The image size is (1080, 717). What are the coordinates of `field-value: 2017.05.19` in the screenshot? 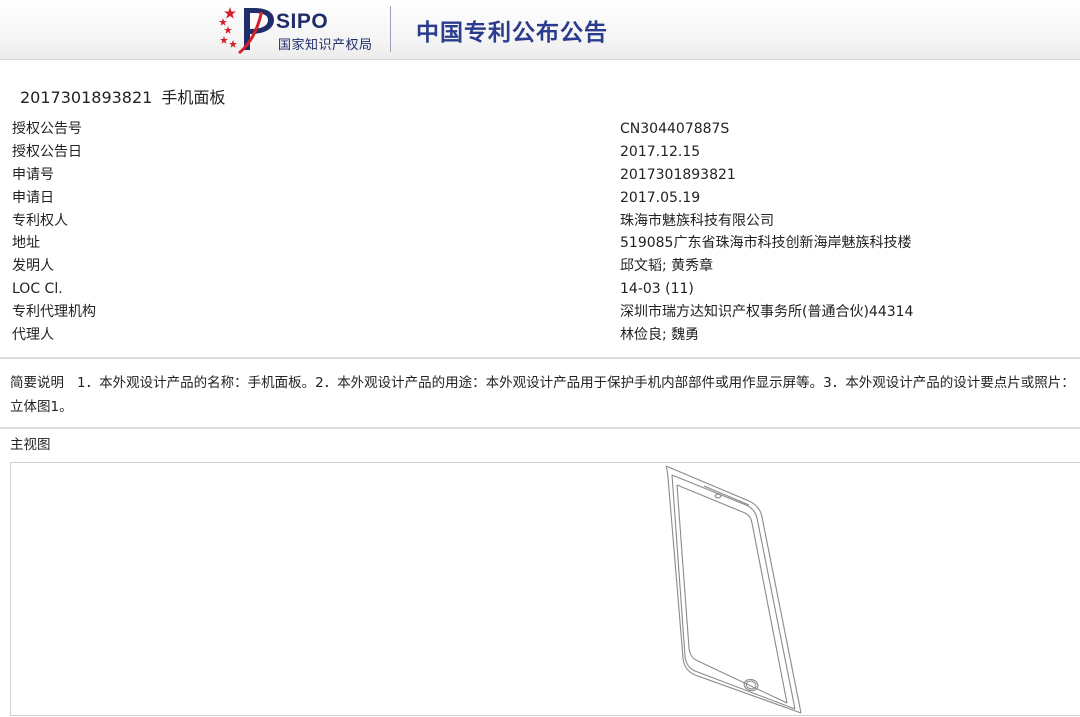 It's located at (660, 197).